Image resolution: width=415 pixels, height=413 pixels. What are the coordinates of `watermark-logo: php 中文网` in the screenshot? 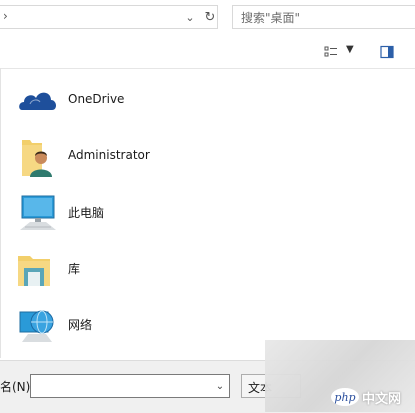 It's located at (366, 397).